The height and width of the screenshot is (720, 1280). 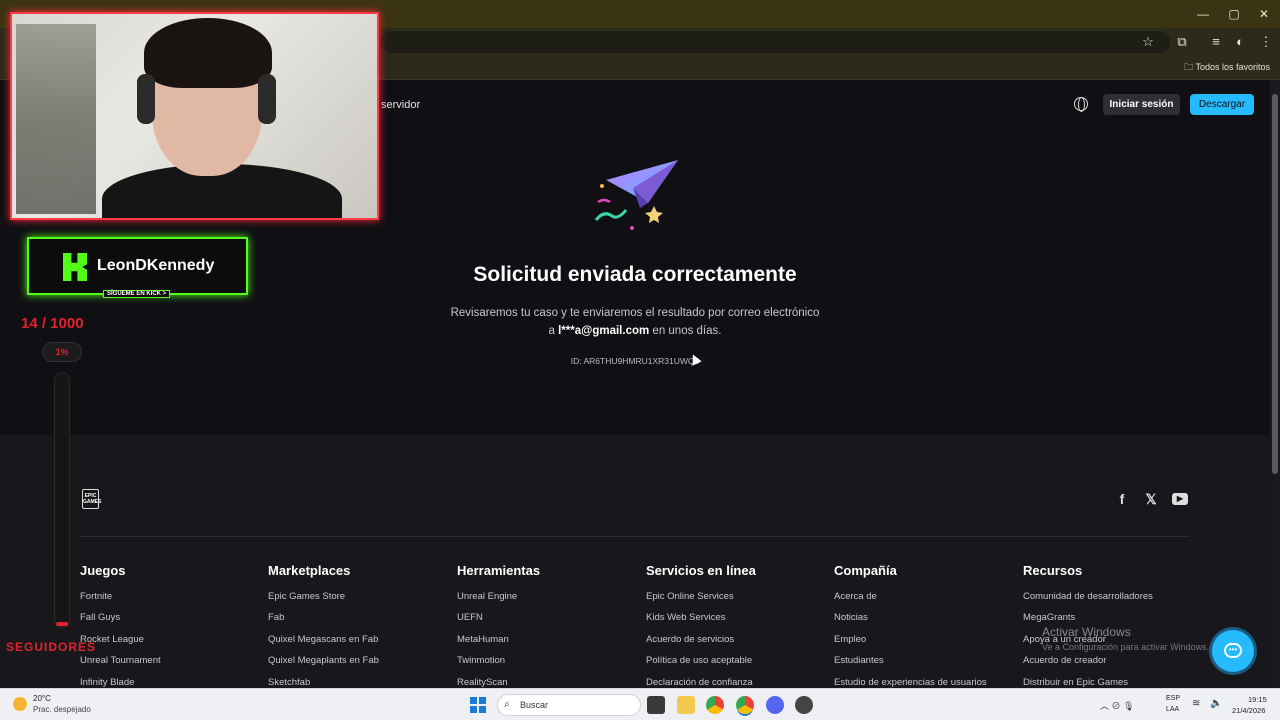 I want to click on footer-link: Declaración de confianza, so click(x=701, y=682).